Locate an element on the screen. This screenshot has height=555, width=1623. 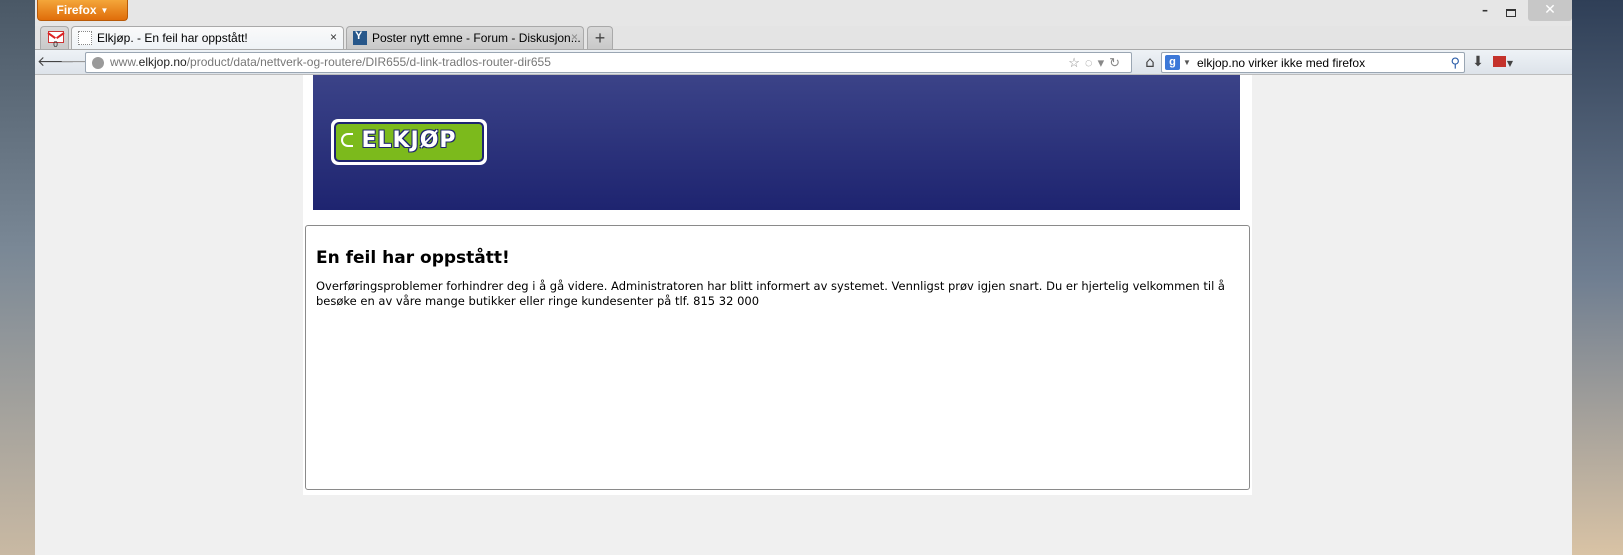
new-tab-button: + is located at coordinates (600, 38).